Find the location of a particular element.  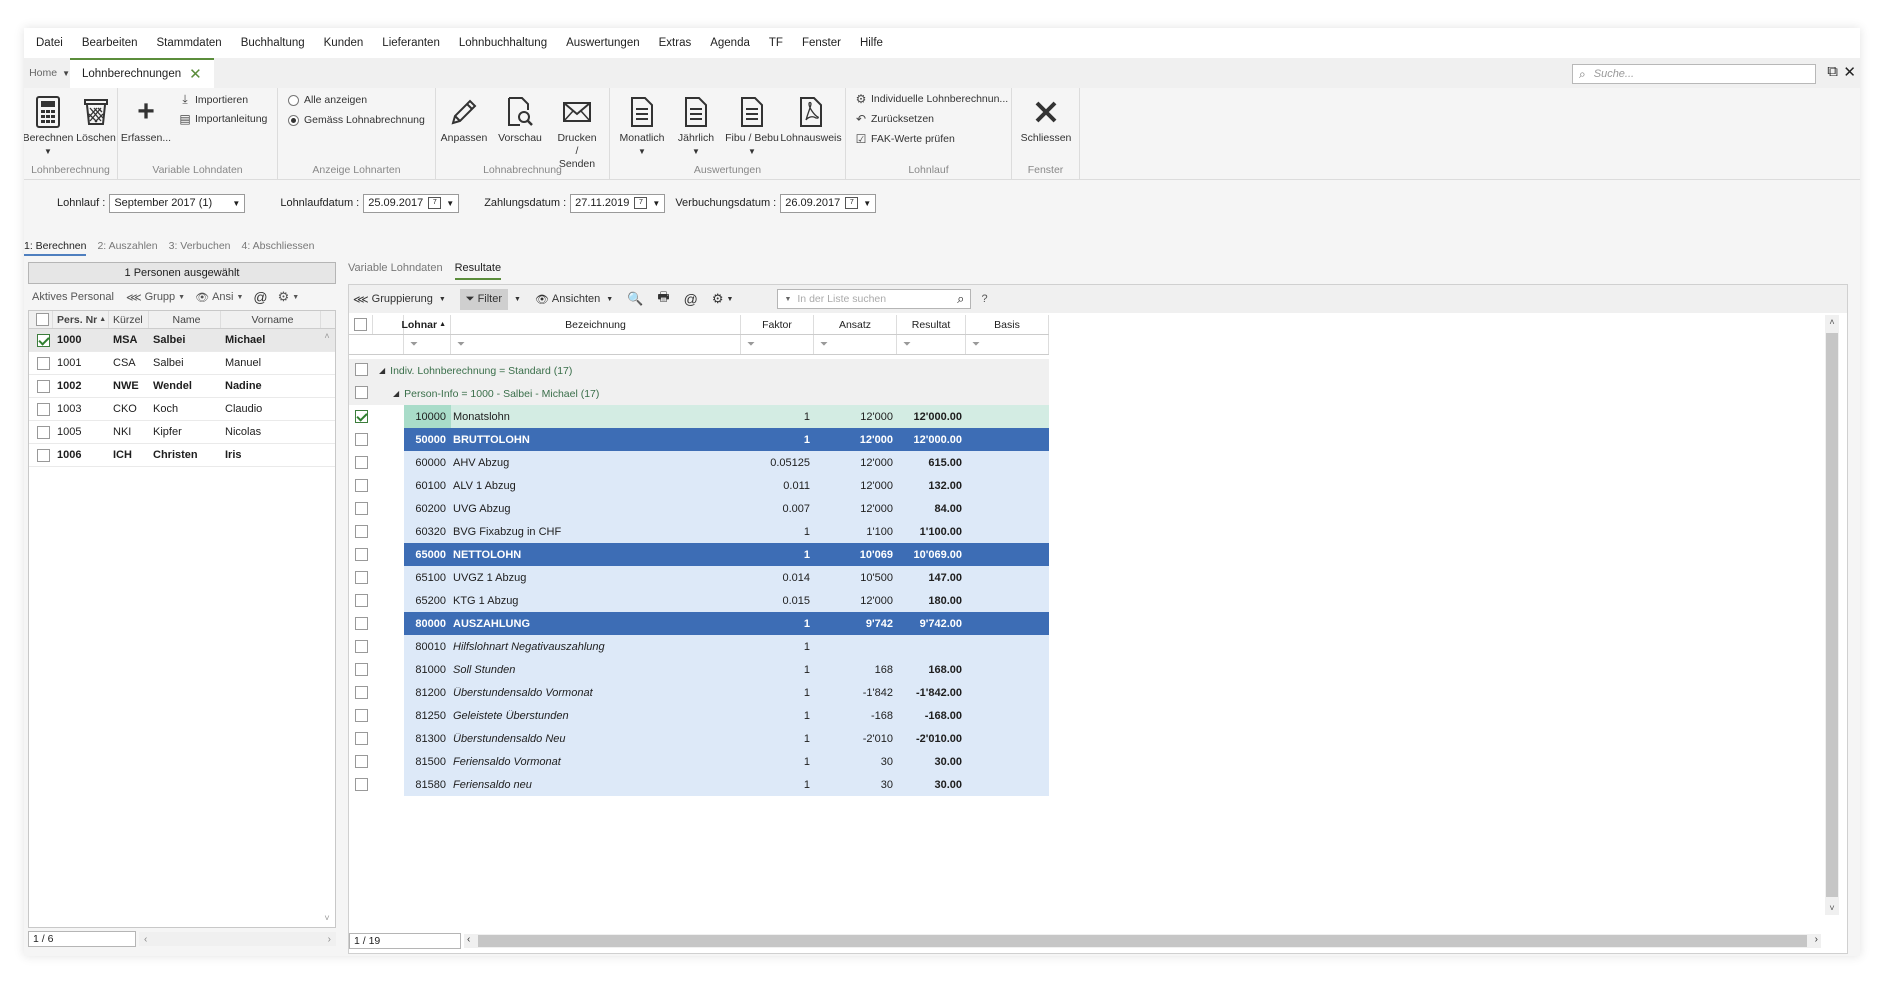

col-resultat: Resultat is located at coordinates (931, 324).